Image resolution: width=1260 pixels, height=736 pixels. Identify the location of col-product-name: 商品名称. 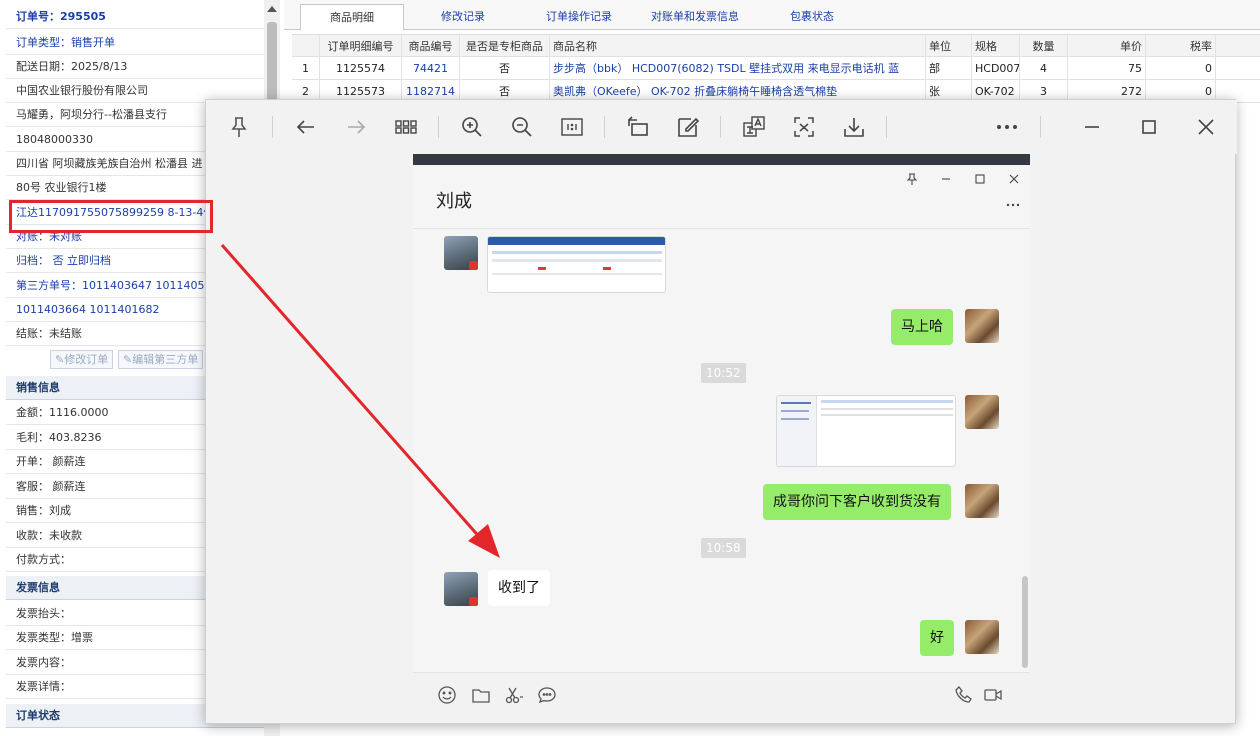
(738, 46).